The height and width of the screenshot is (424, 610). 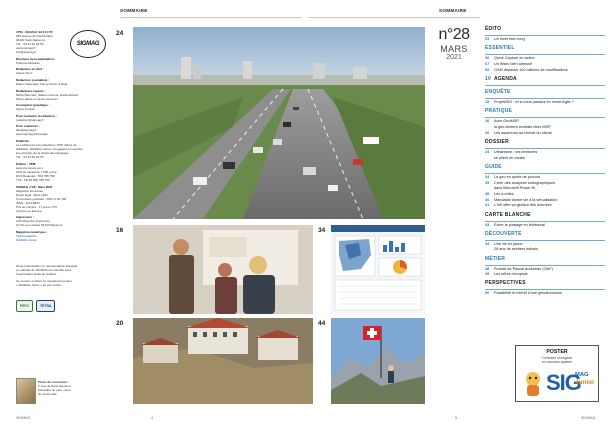 I want to click on colophon-line: Pierre Henle et Laura Jouvenel, so click(x=37, y=98).